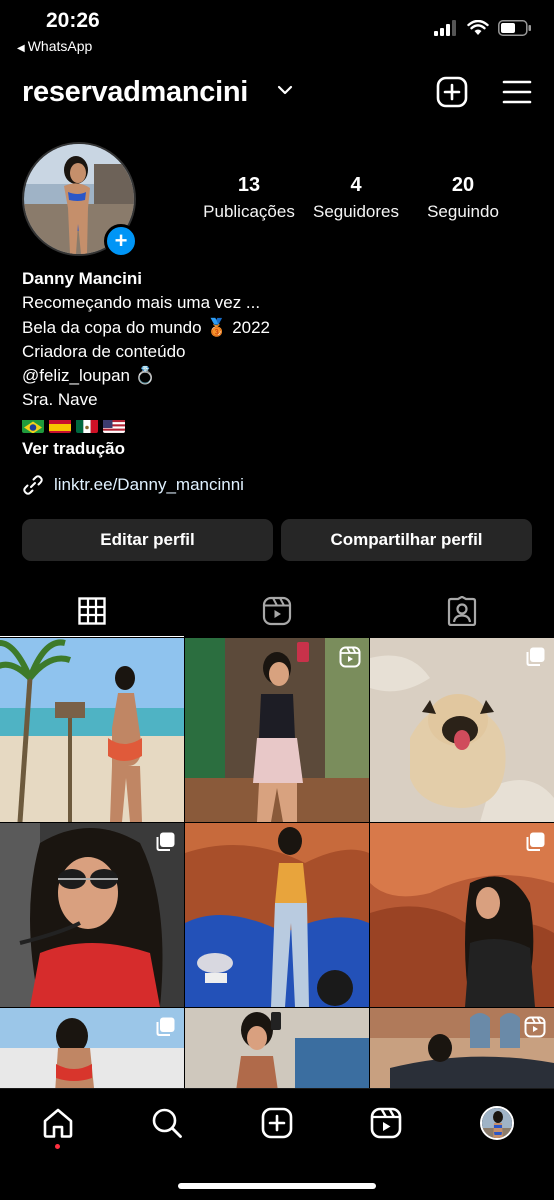 The width and height of the screenshot is (554, 1200). I want to click on bio-mention-line: @feliz_loupan 💍, so click(146, 376).